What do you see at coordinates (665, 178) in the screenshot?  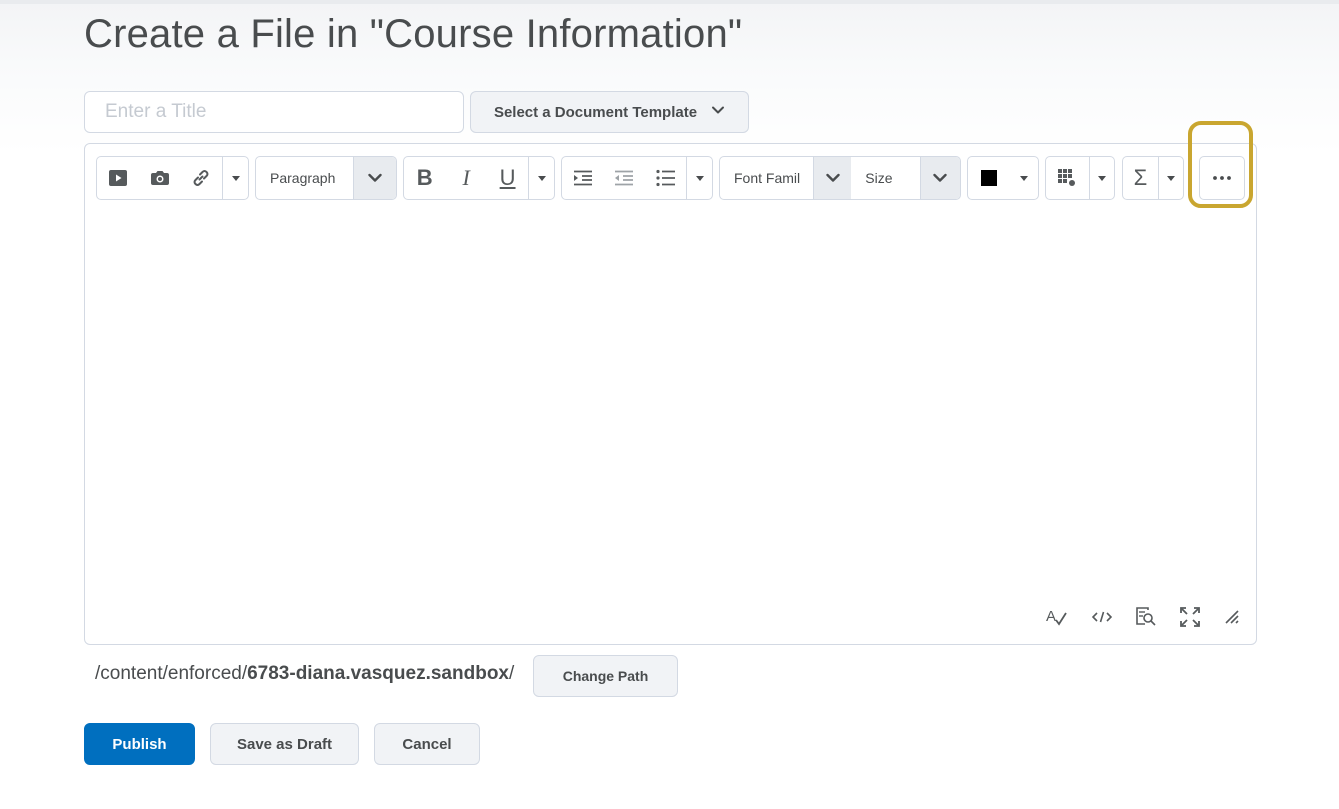 I see `bullet-list-icon` at bounding box center [665, 178].